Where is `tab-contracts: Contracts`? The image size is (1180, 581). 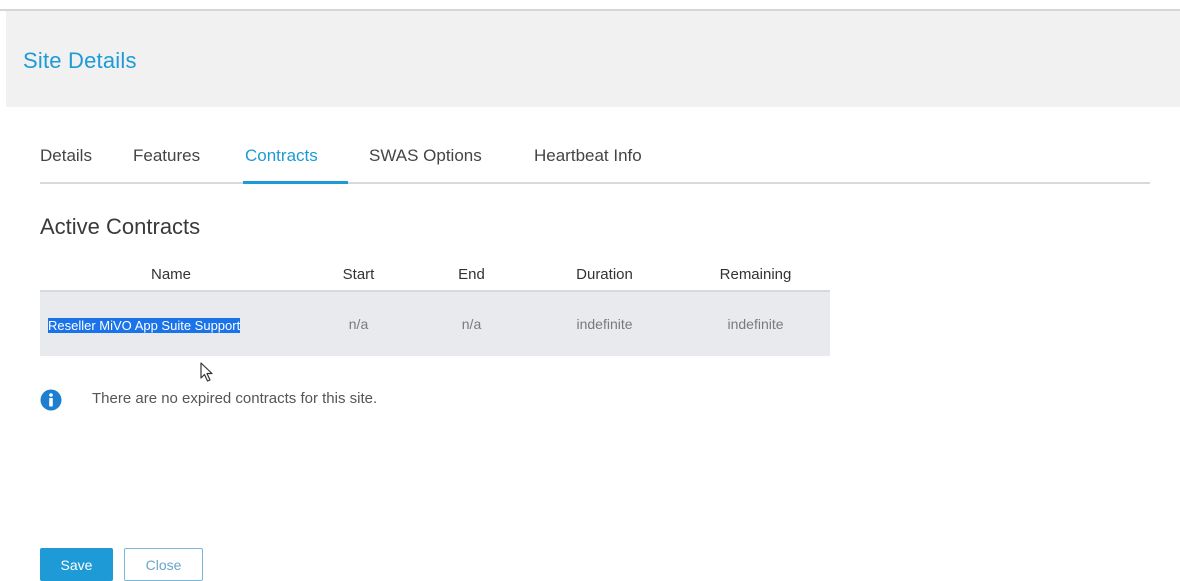
tab-contracts: Contracts is located at coordinates (295, 165).